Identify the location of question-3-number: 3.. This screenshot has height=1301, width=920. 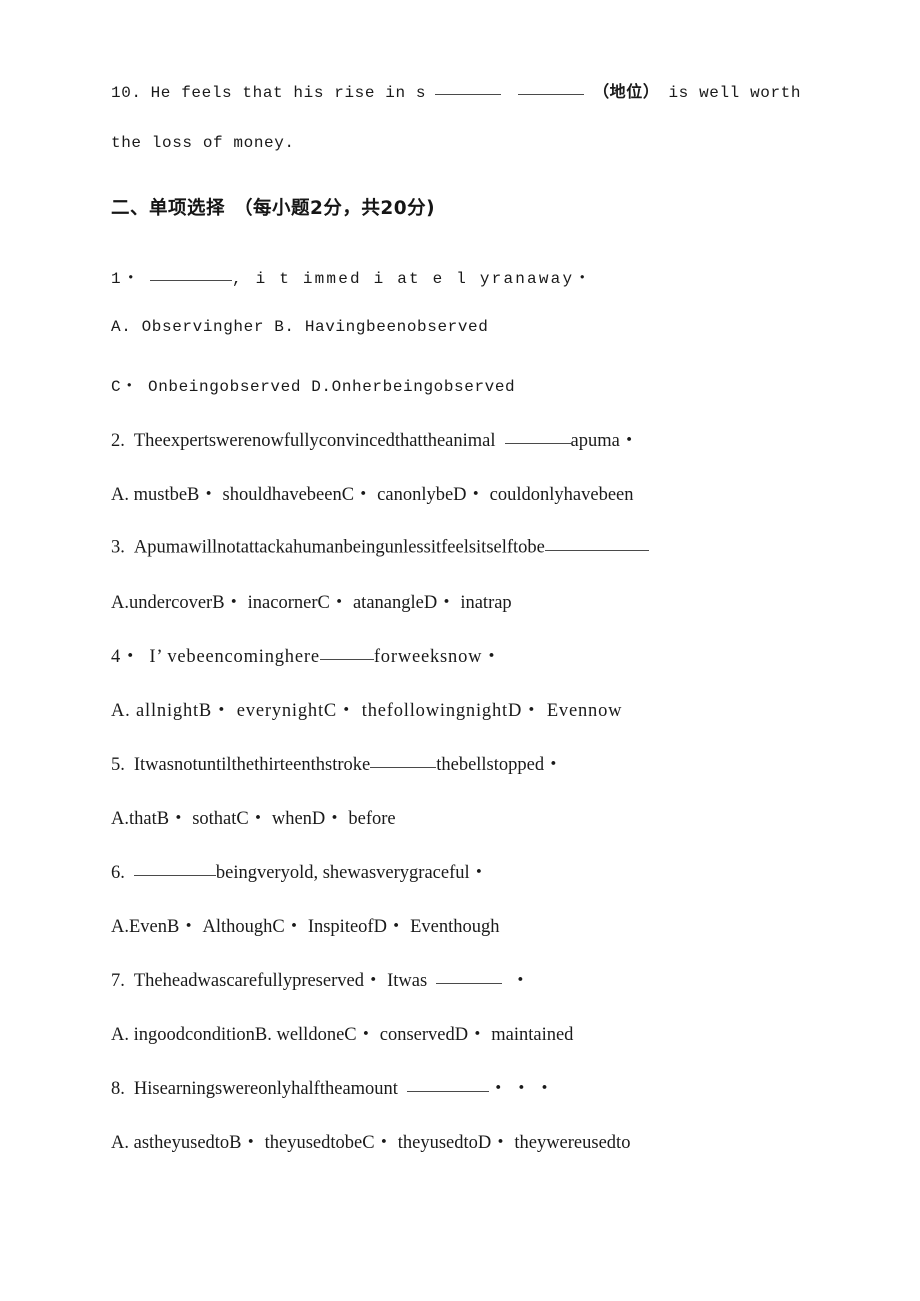
(118, 547).